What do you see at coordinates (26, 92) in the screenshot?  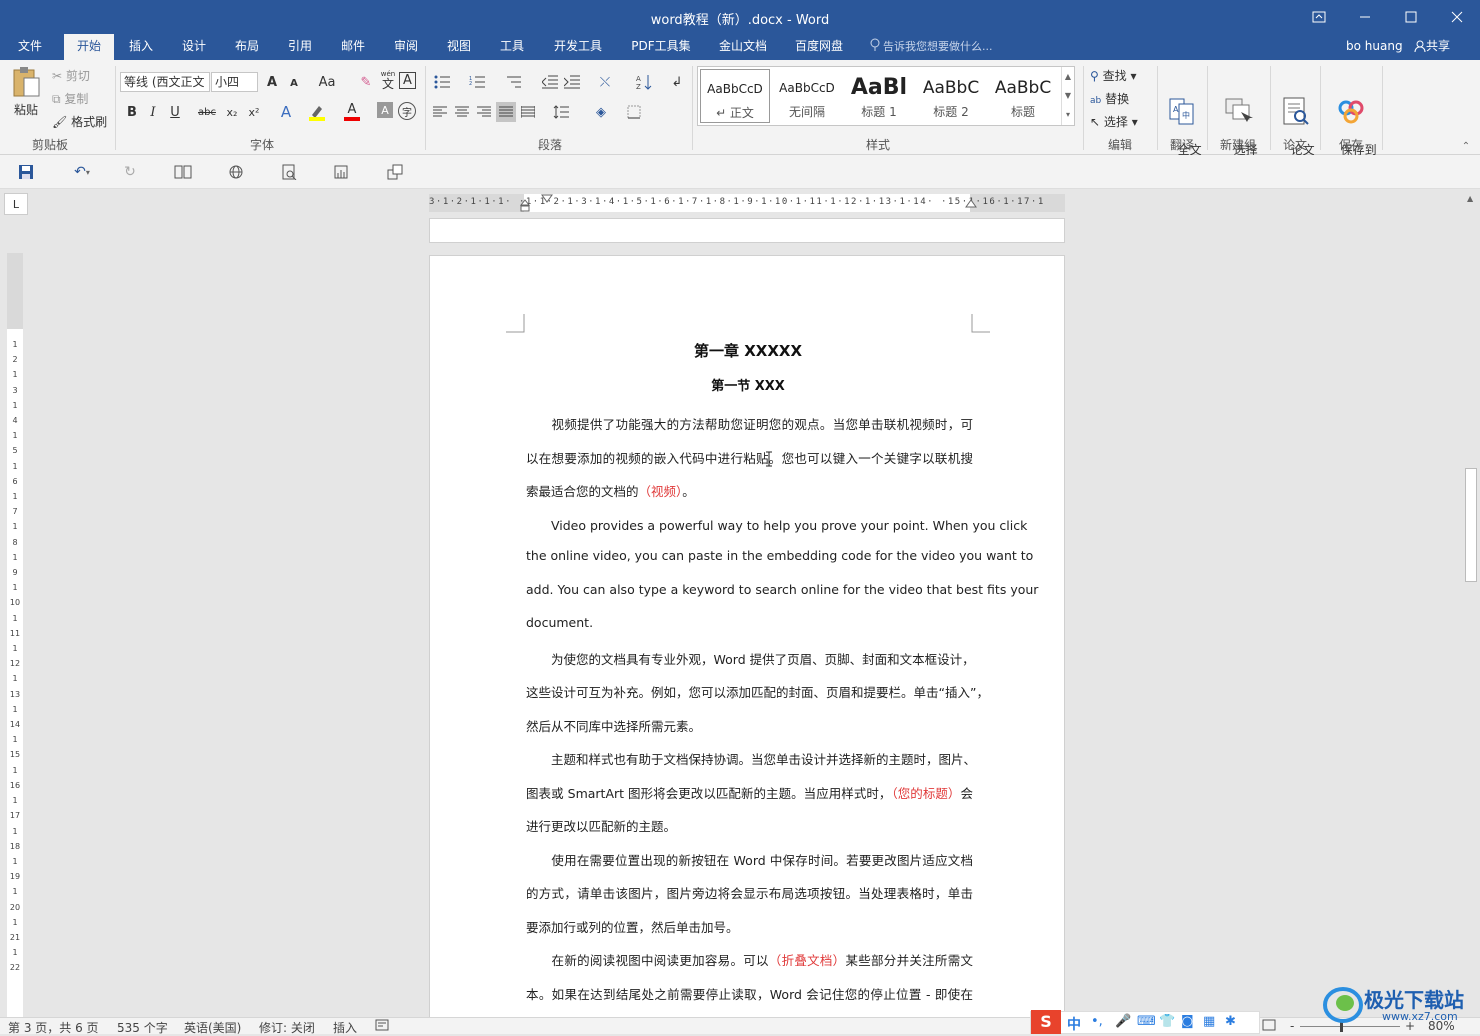 I see `paste-button: 粘贴` at bounding box center [26, 92].